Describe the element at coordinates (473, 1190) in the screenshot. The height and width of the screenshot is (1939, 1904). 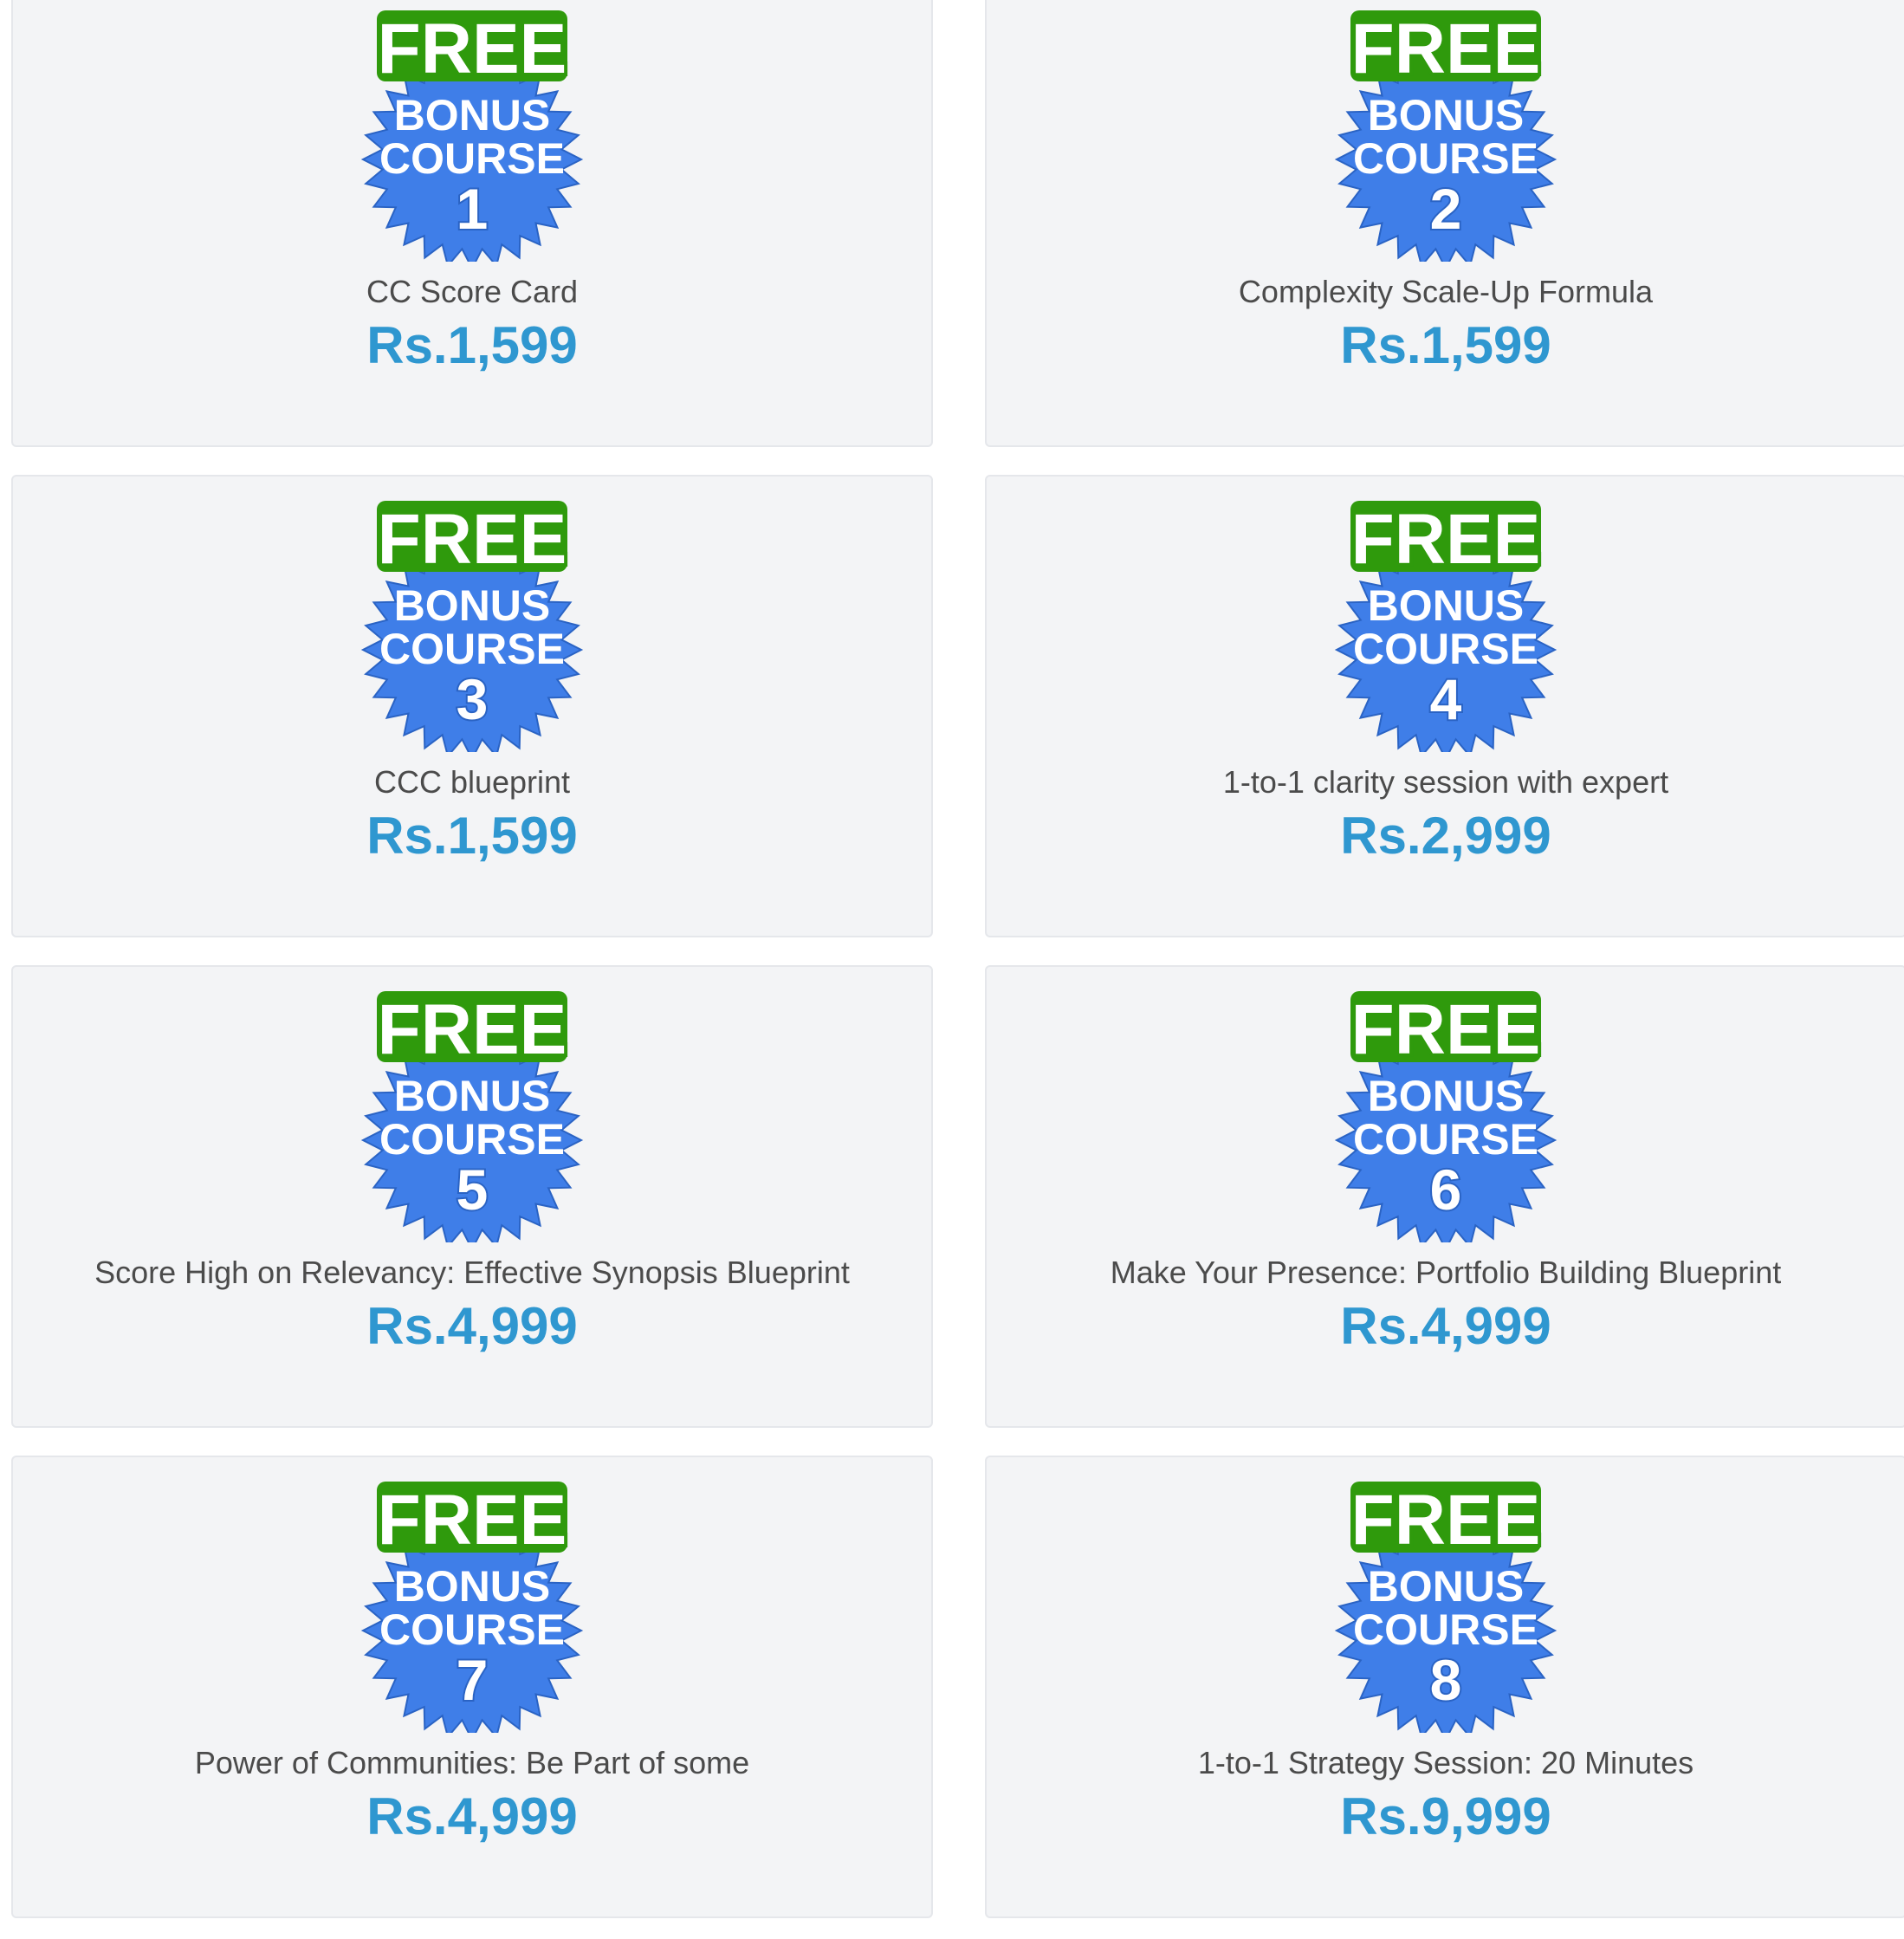
I see `course-number: 5` at that location.